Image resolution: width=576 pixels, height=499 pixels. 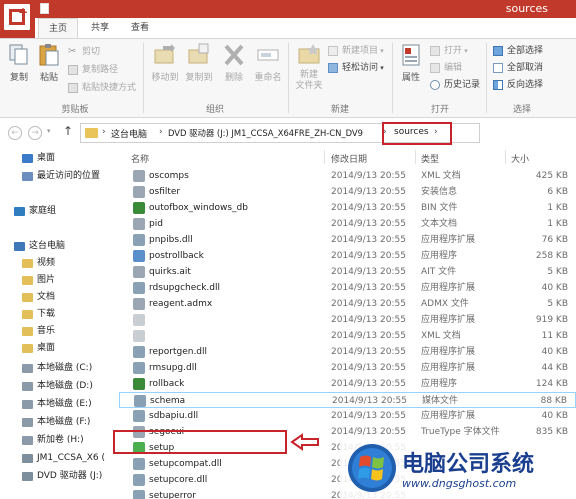 What do you see at coordinates (59, 404) in the screenshot?
I see `nav-item-drive-e: 本地磁盘 (E:)` at bounding box center [59, 404].